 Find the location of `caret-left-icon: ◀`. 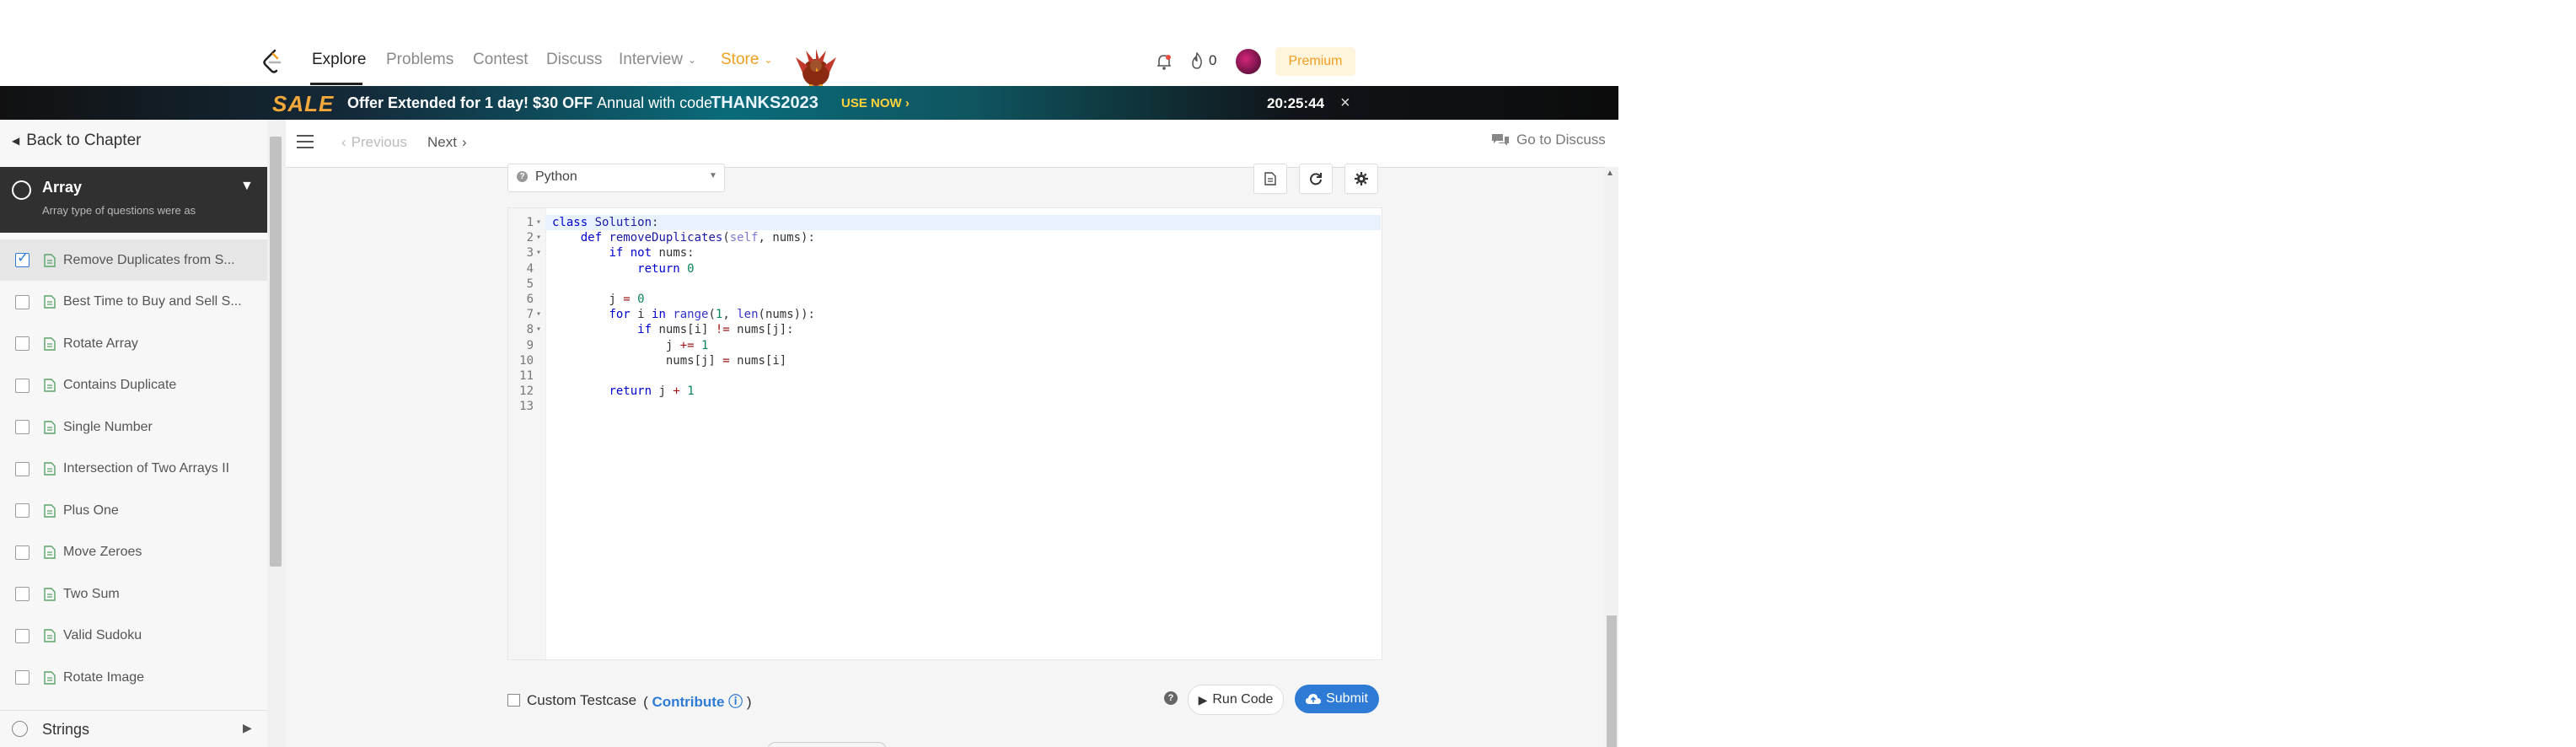

caret-left-icon: ◀ is located at coordinates (16, 141).